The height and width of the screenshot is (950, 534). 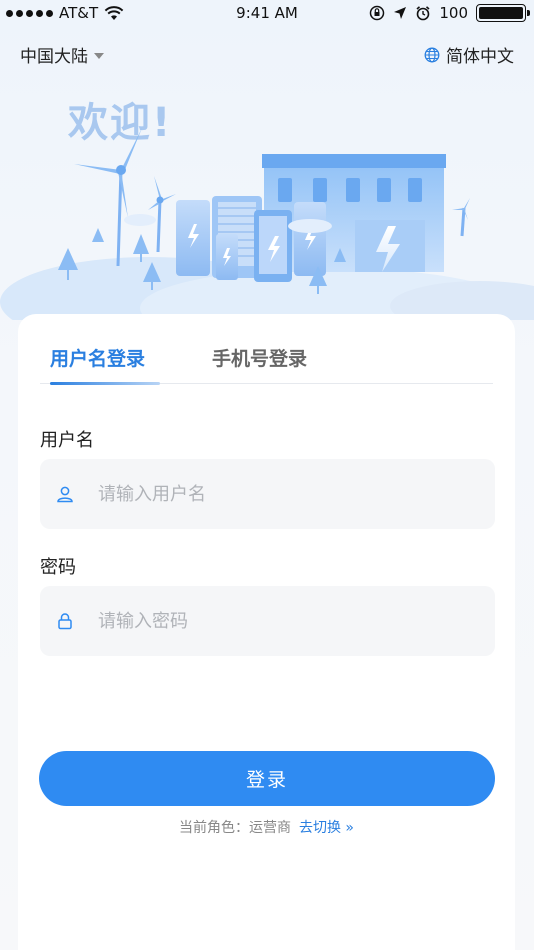 What do you see at coordinates (234, 828) in the screenshot?
I see `current-role-text: 当前角色：运营商` at bounding box center [234, 828].